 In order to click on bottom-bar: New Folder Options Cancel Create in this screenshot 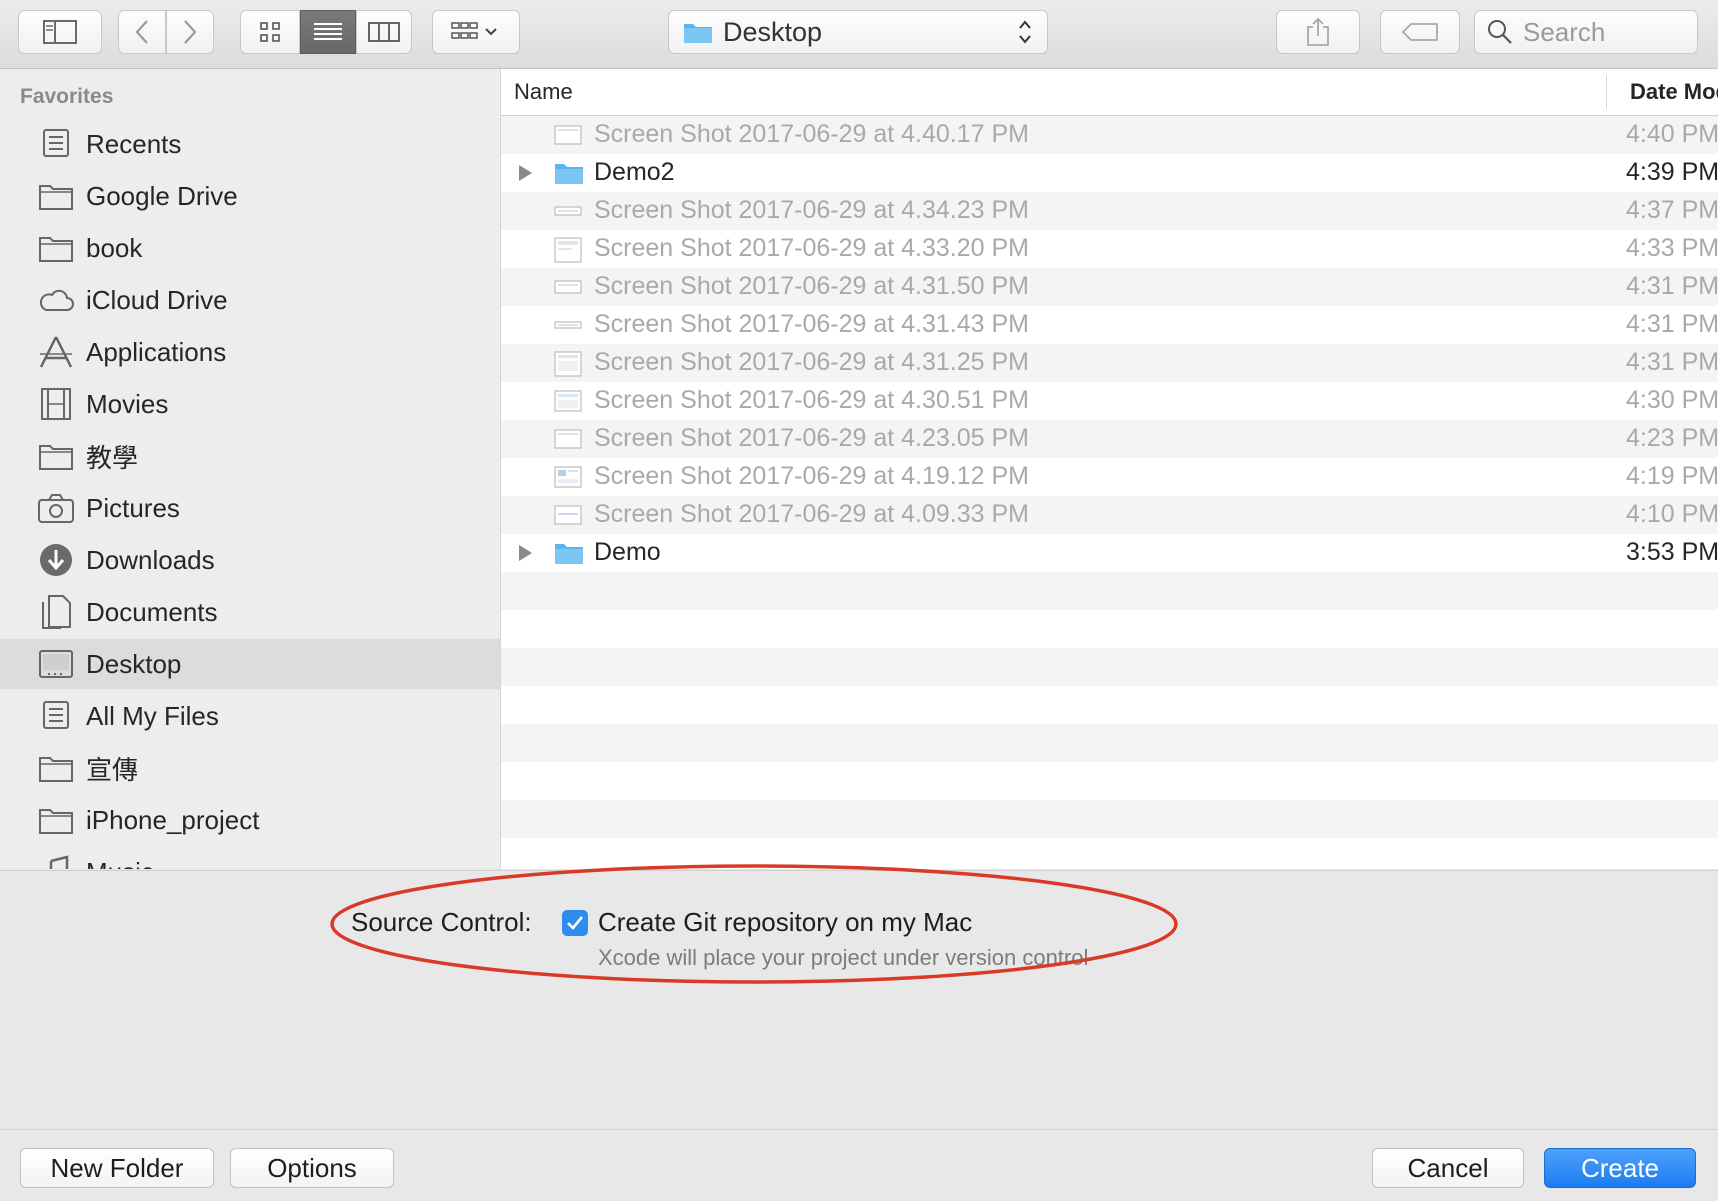, I will do `click(859, 1165)`.